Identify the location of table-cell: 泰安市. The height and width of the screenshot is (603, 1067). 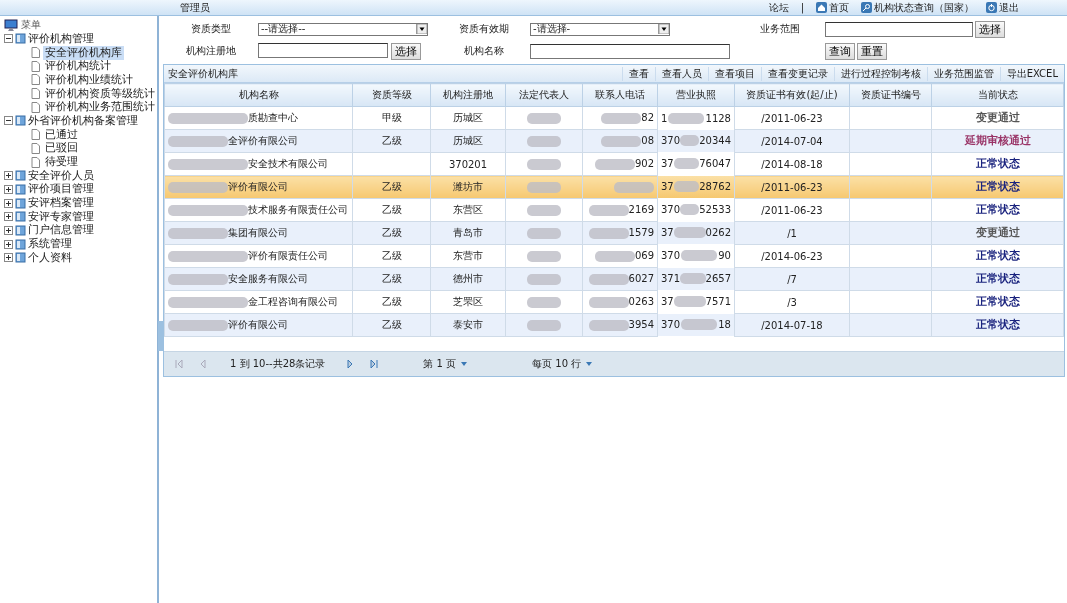
(468, 324).